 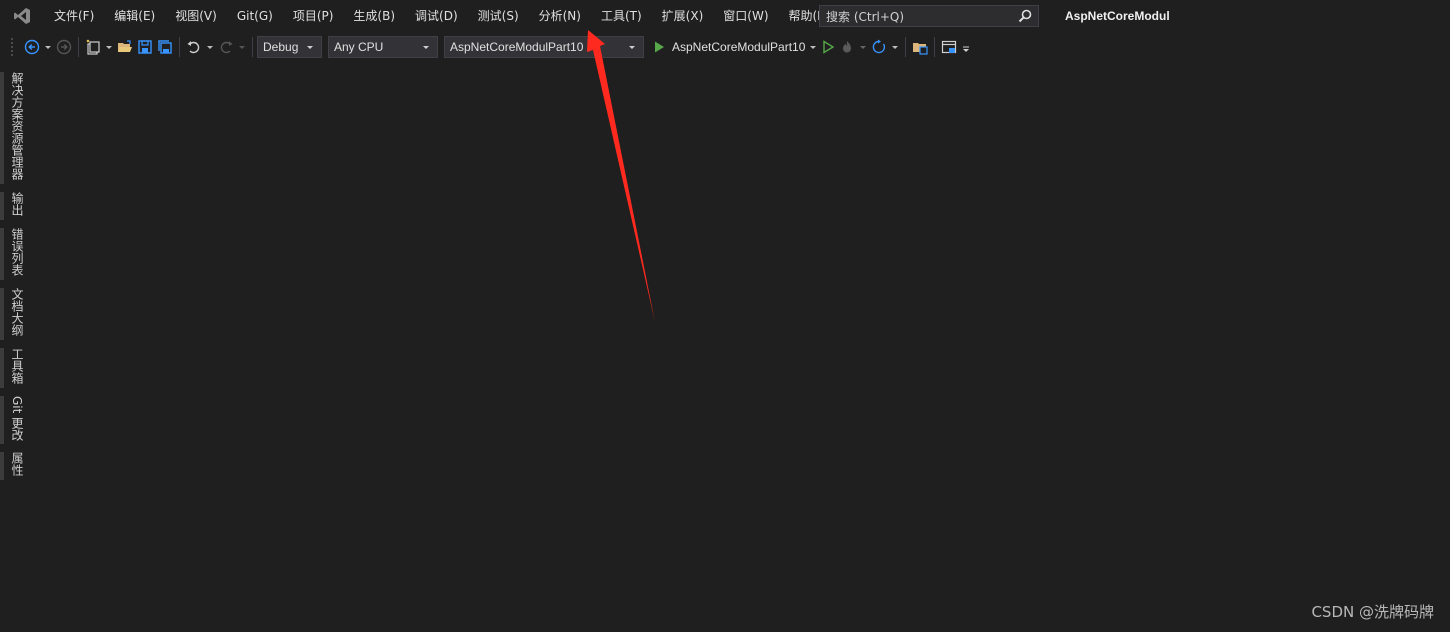 What do you see at coordinates (12, 47) in the screenshot?
I see `toolbar-grip` at bounding box center [12, 47].